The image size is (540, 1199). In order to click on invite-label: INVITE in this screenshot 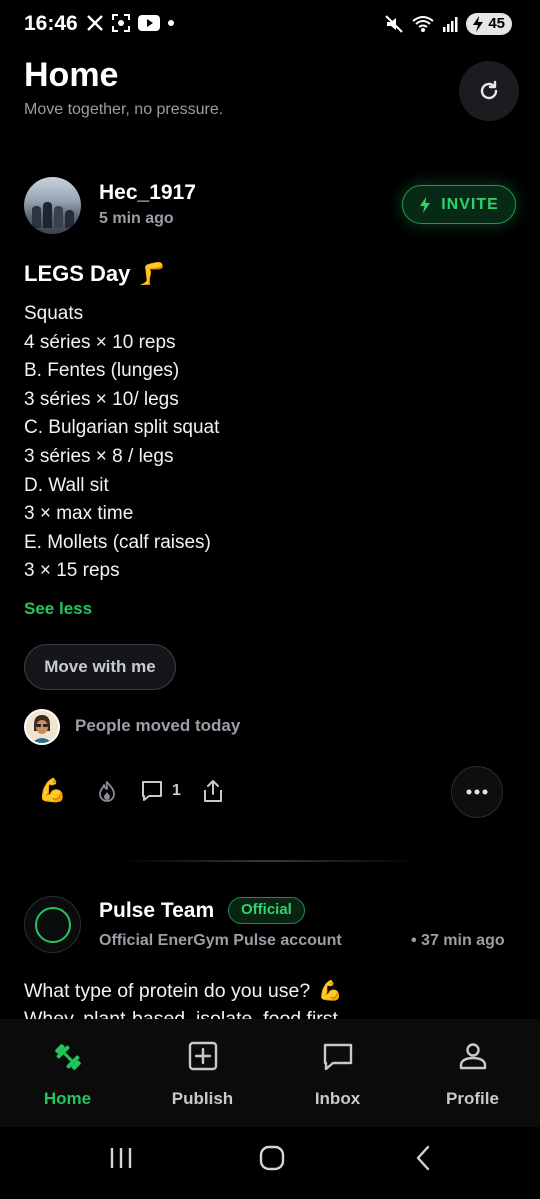, I will do `click(470, 204)`.